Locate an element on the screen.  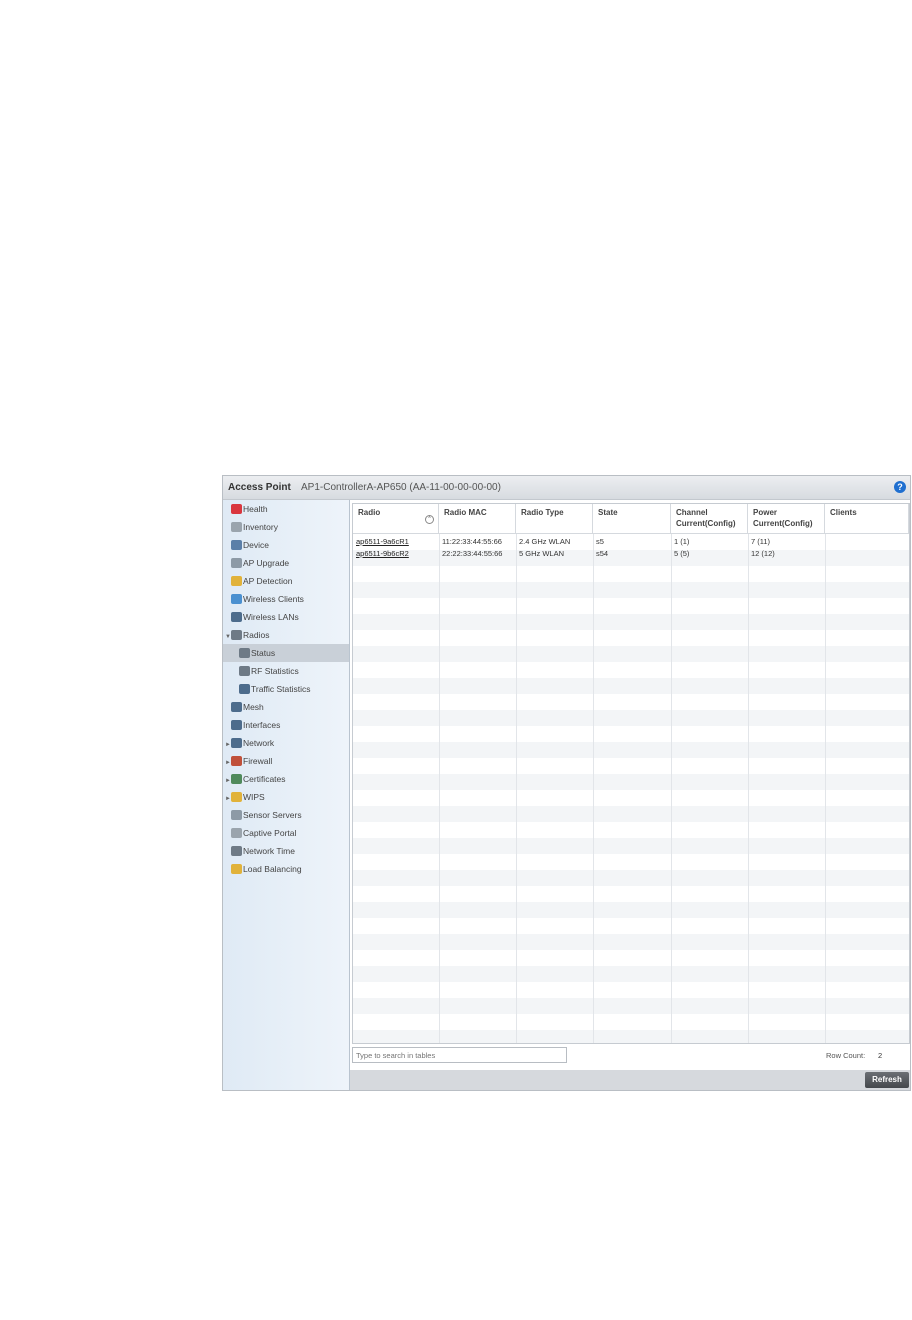
column-header-label: State is located at coordinates (608, 512).